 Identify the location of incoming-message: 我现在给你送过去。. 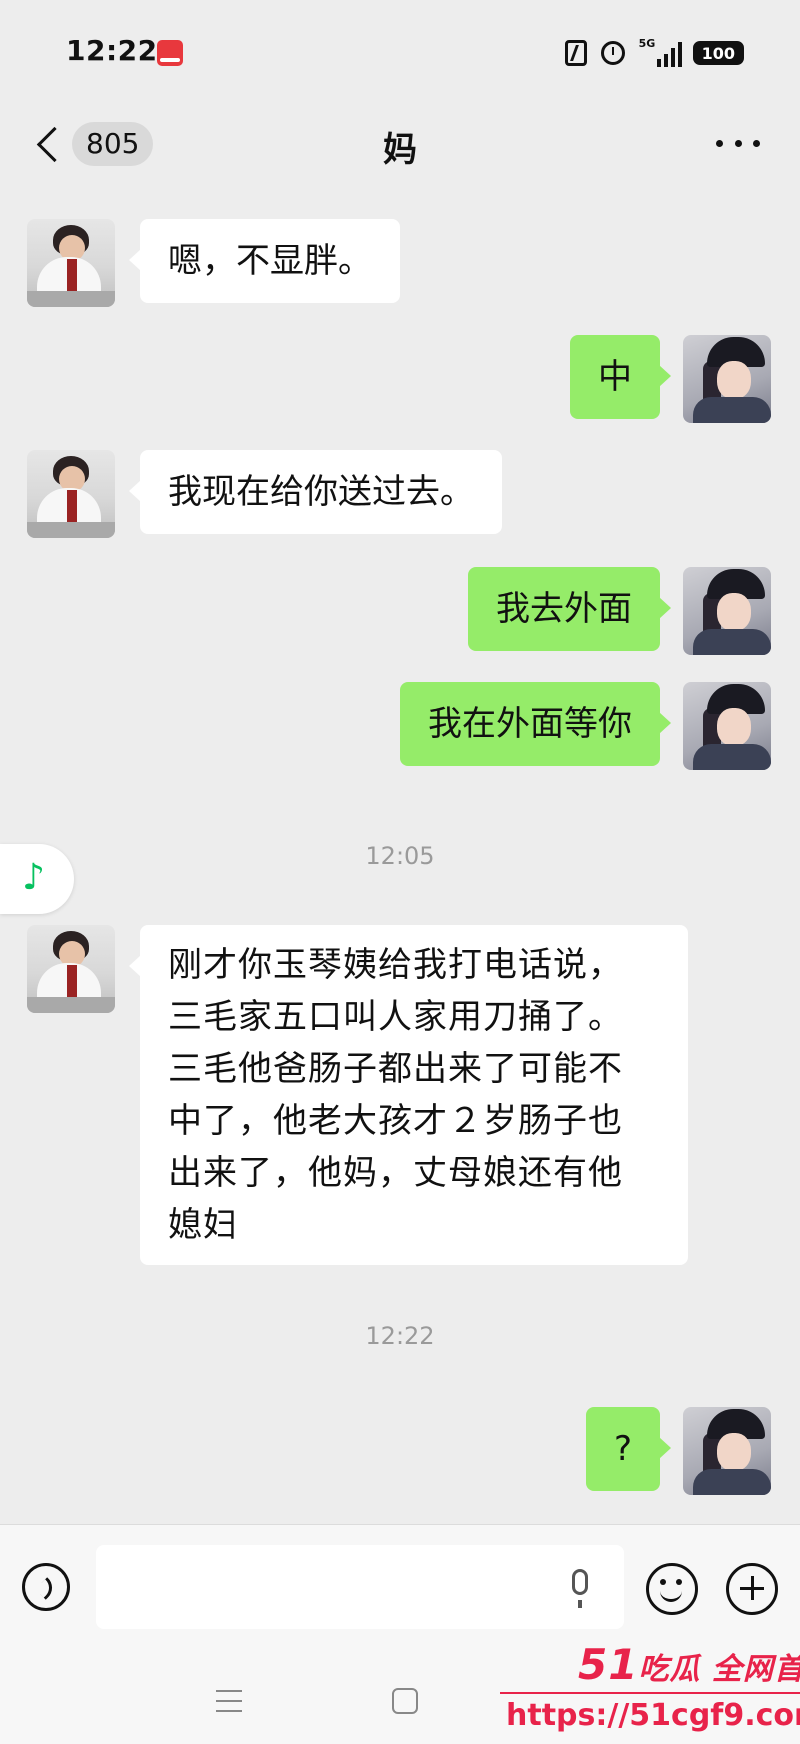
(315, 492).